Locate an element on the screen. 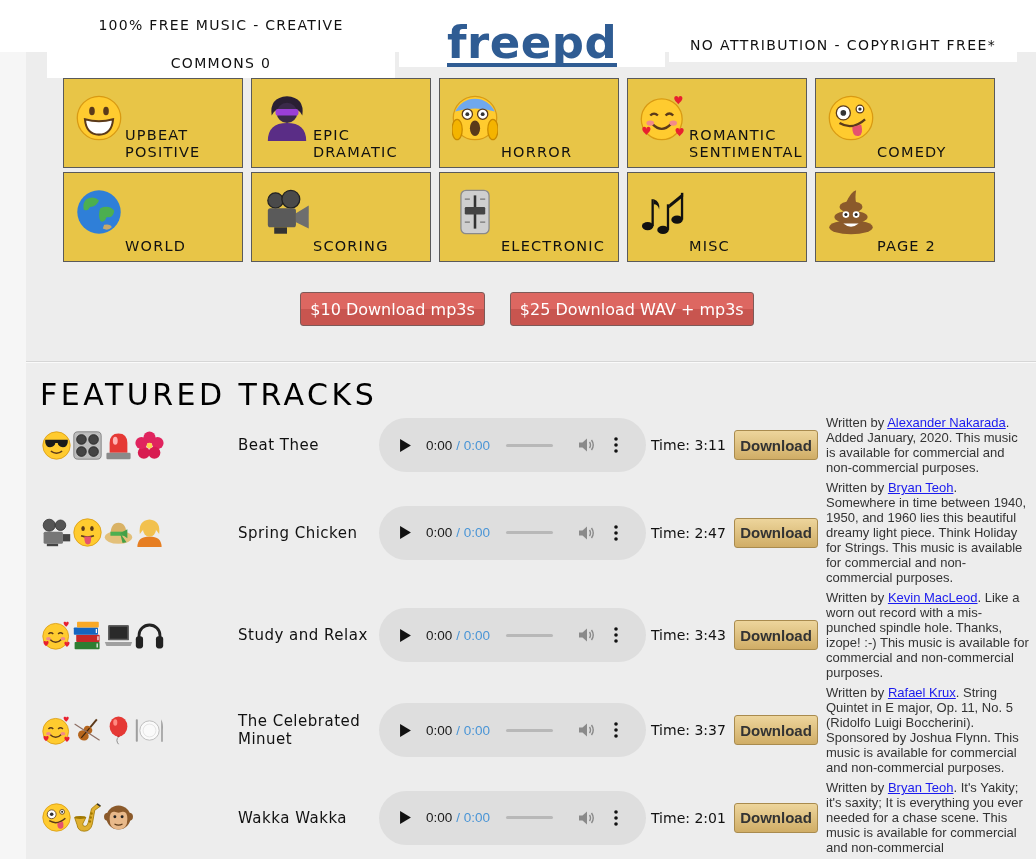  film-projector-icon is located at coordinates (56, 532).